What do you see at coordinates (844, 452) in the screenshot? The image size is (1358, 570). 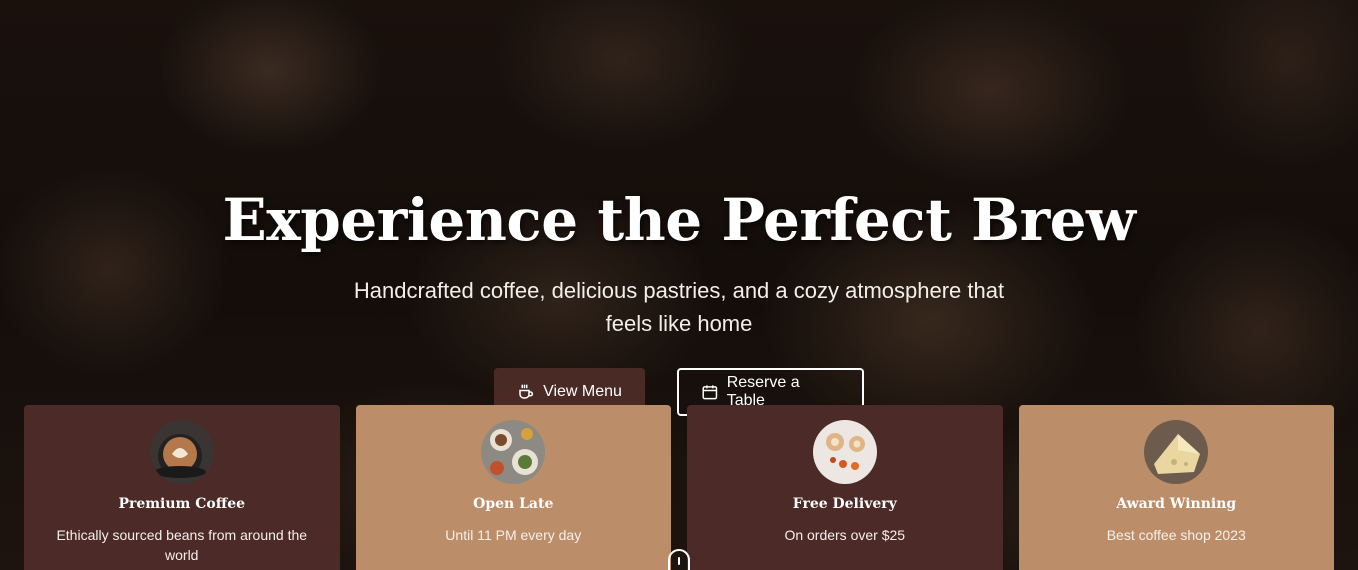 I see `pastries-image` at bounding box center [844, 452].